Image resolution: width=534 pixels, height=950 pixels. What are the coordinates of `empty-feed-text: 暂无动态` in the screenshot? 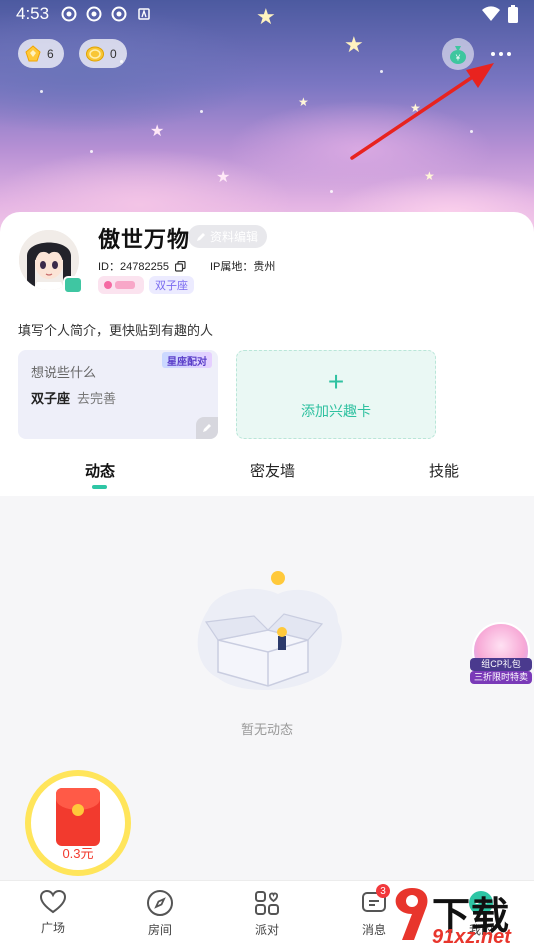 It's located at (266, 729).